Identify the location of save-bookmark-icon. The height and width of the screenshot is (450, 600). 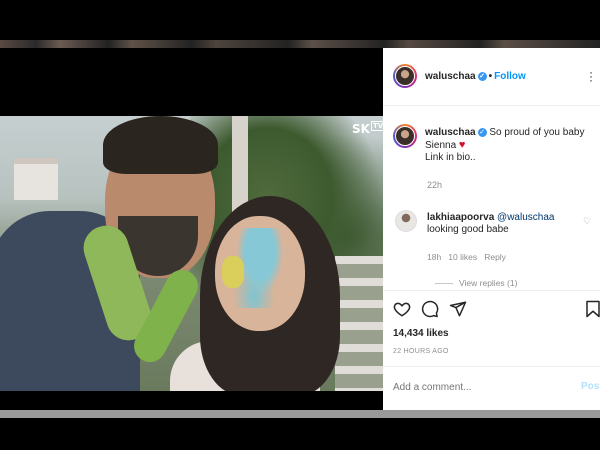
(592, 309).